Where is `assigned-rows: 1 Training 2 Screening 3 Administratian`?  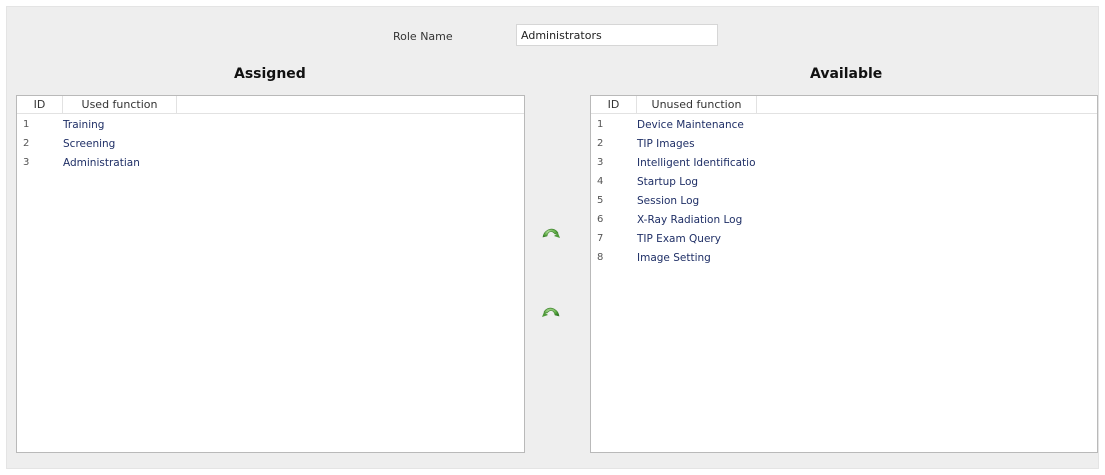
assigned-rows: 1 Training 2 Screening 3 Administratian is located at coordinates (270, 143).